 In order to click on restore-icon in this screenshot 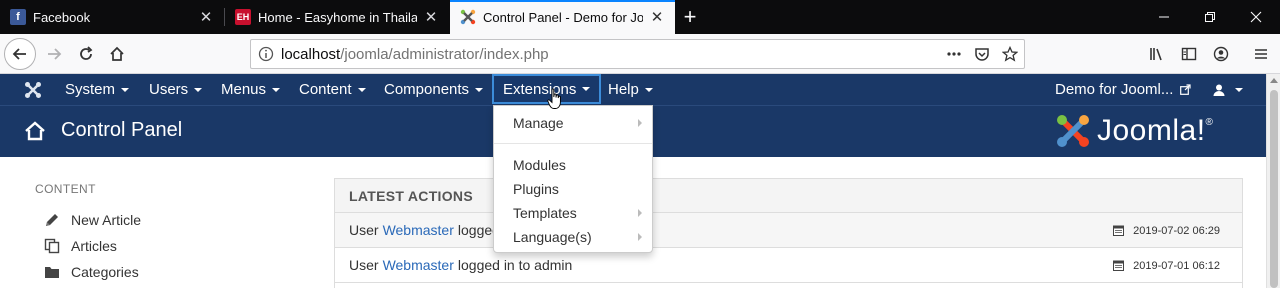, I will do `click(1210, 17)`.